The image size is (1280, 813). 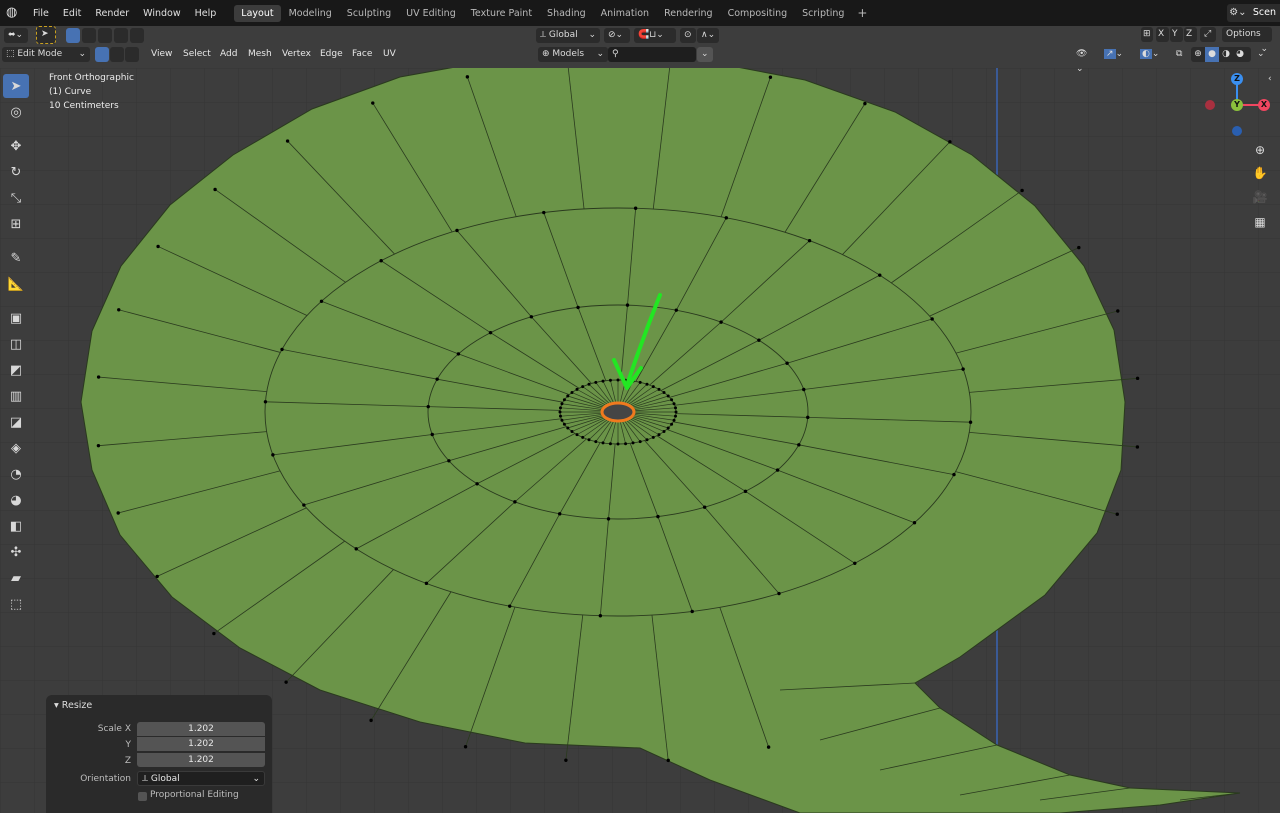 What do you see at coordinates (201, 760) in the screenshot?
I see `scale-z-field: 1.202` at bounding box center [201, 760].